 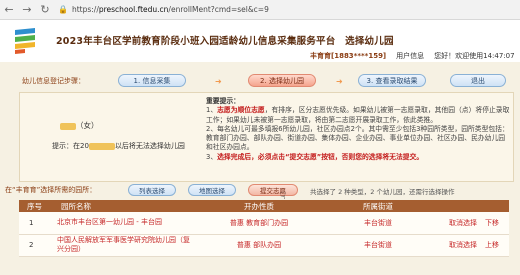 What do you see at coordinates (492, 245) in the screenshot?
I see `move-up-link: 上移` at bounding box center [492, 245].